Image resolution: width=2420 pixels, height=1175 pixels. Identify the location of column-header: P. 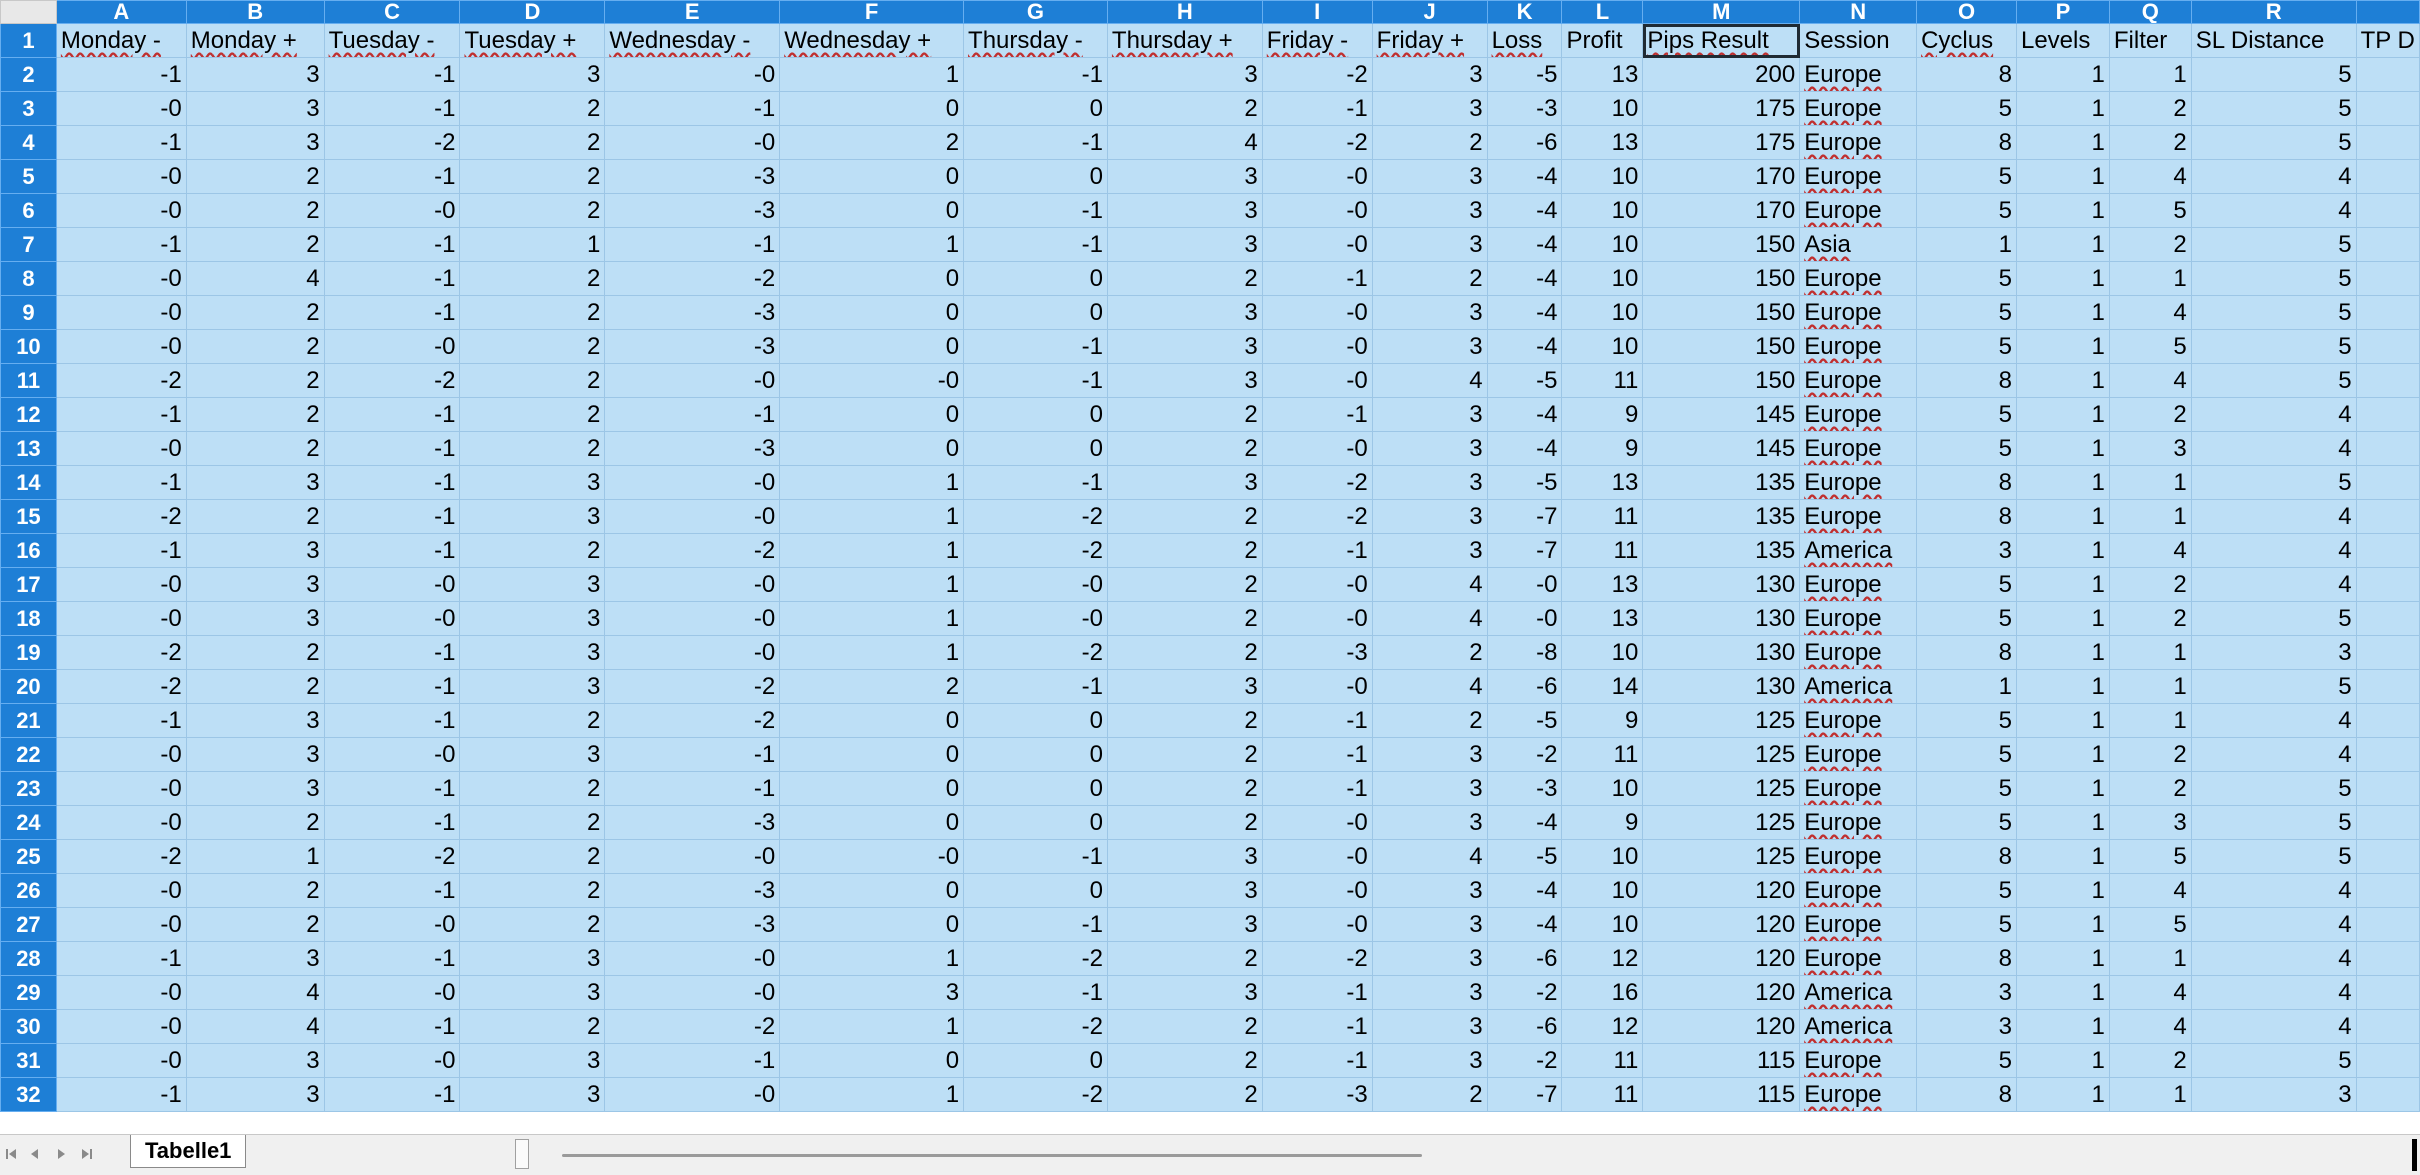
(2062, 12).